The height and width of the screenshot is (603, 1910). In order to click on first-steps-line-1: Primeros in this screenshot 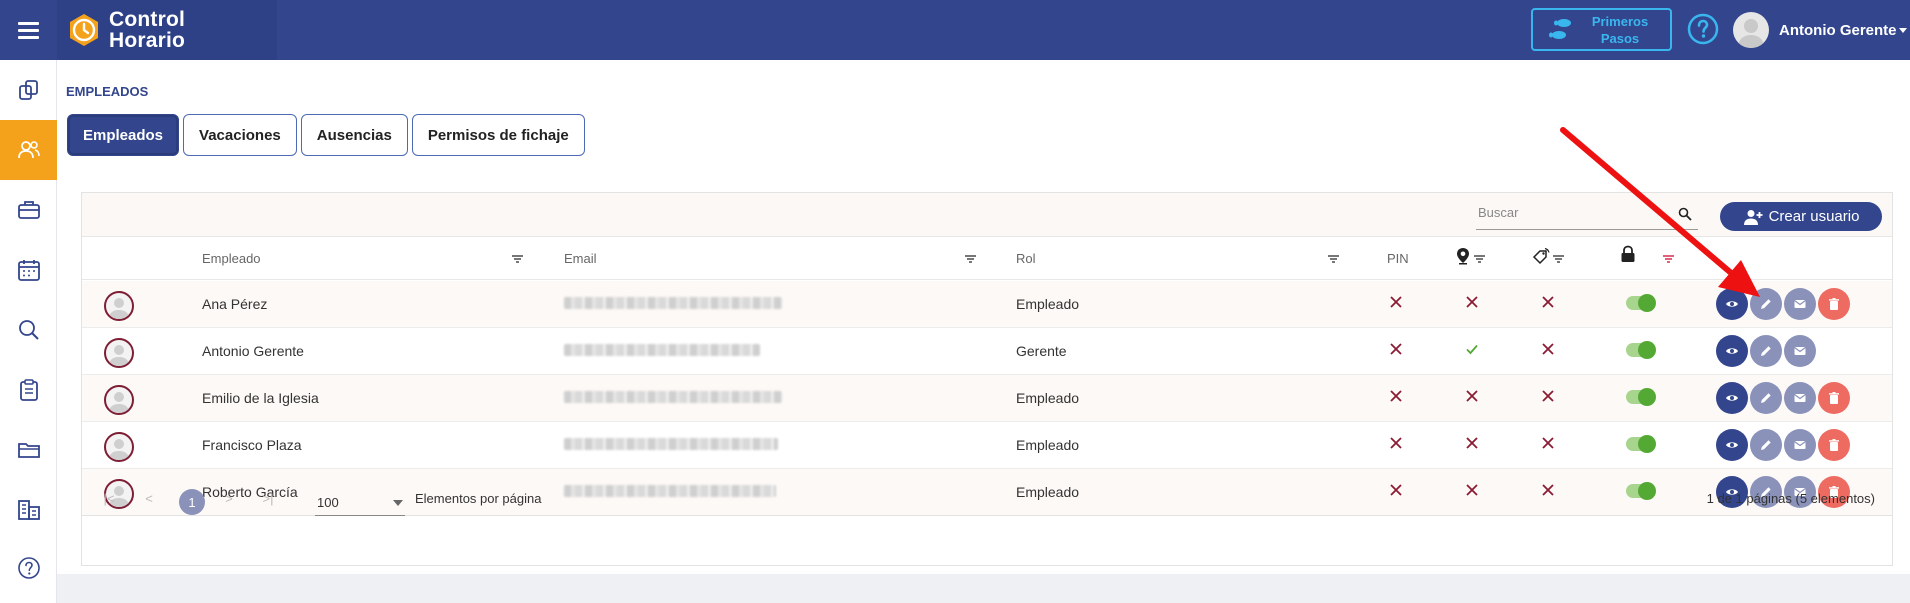, I will do `click(1620, 21)`.